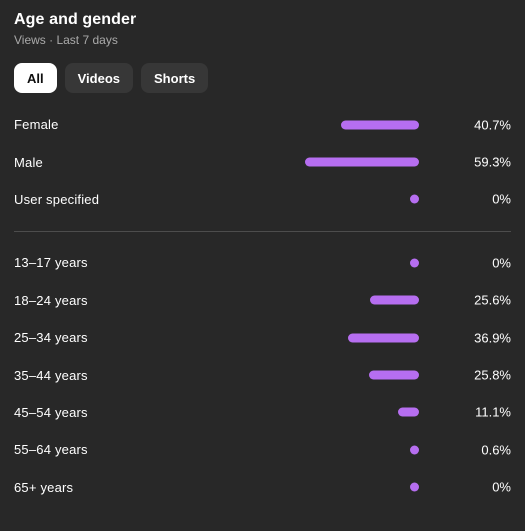 The height and width of the screenshot is (531, 525). What do you see at coordinates (262, 231) in the screenshot?
I see `section-divider` at bounding box center [262, 231].